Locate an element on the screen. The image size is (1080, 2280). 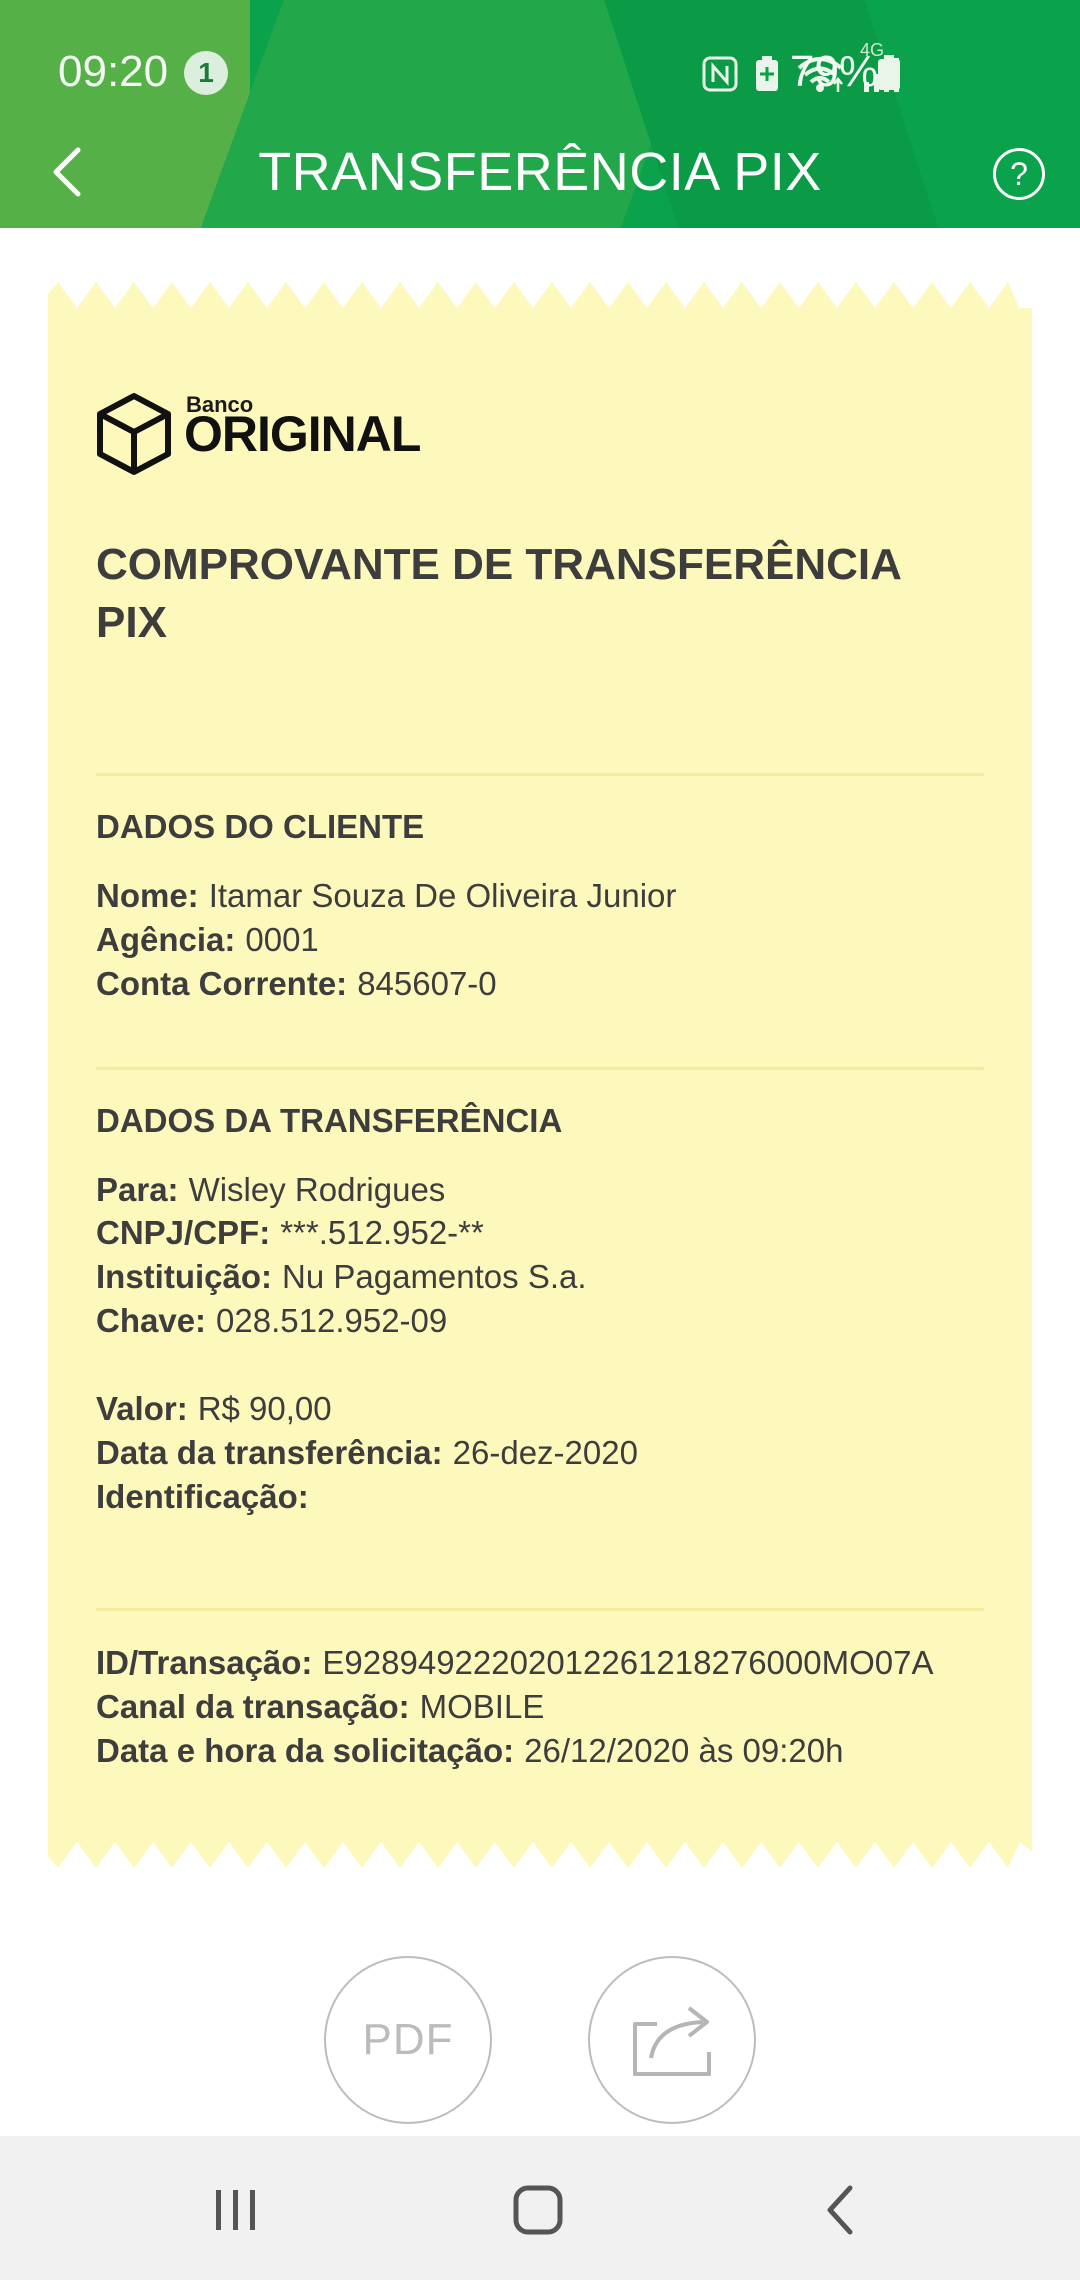
client-section-title: DADOS DO CLIENTE is located at coordinates (260, 826).